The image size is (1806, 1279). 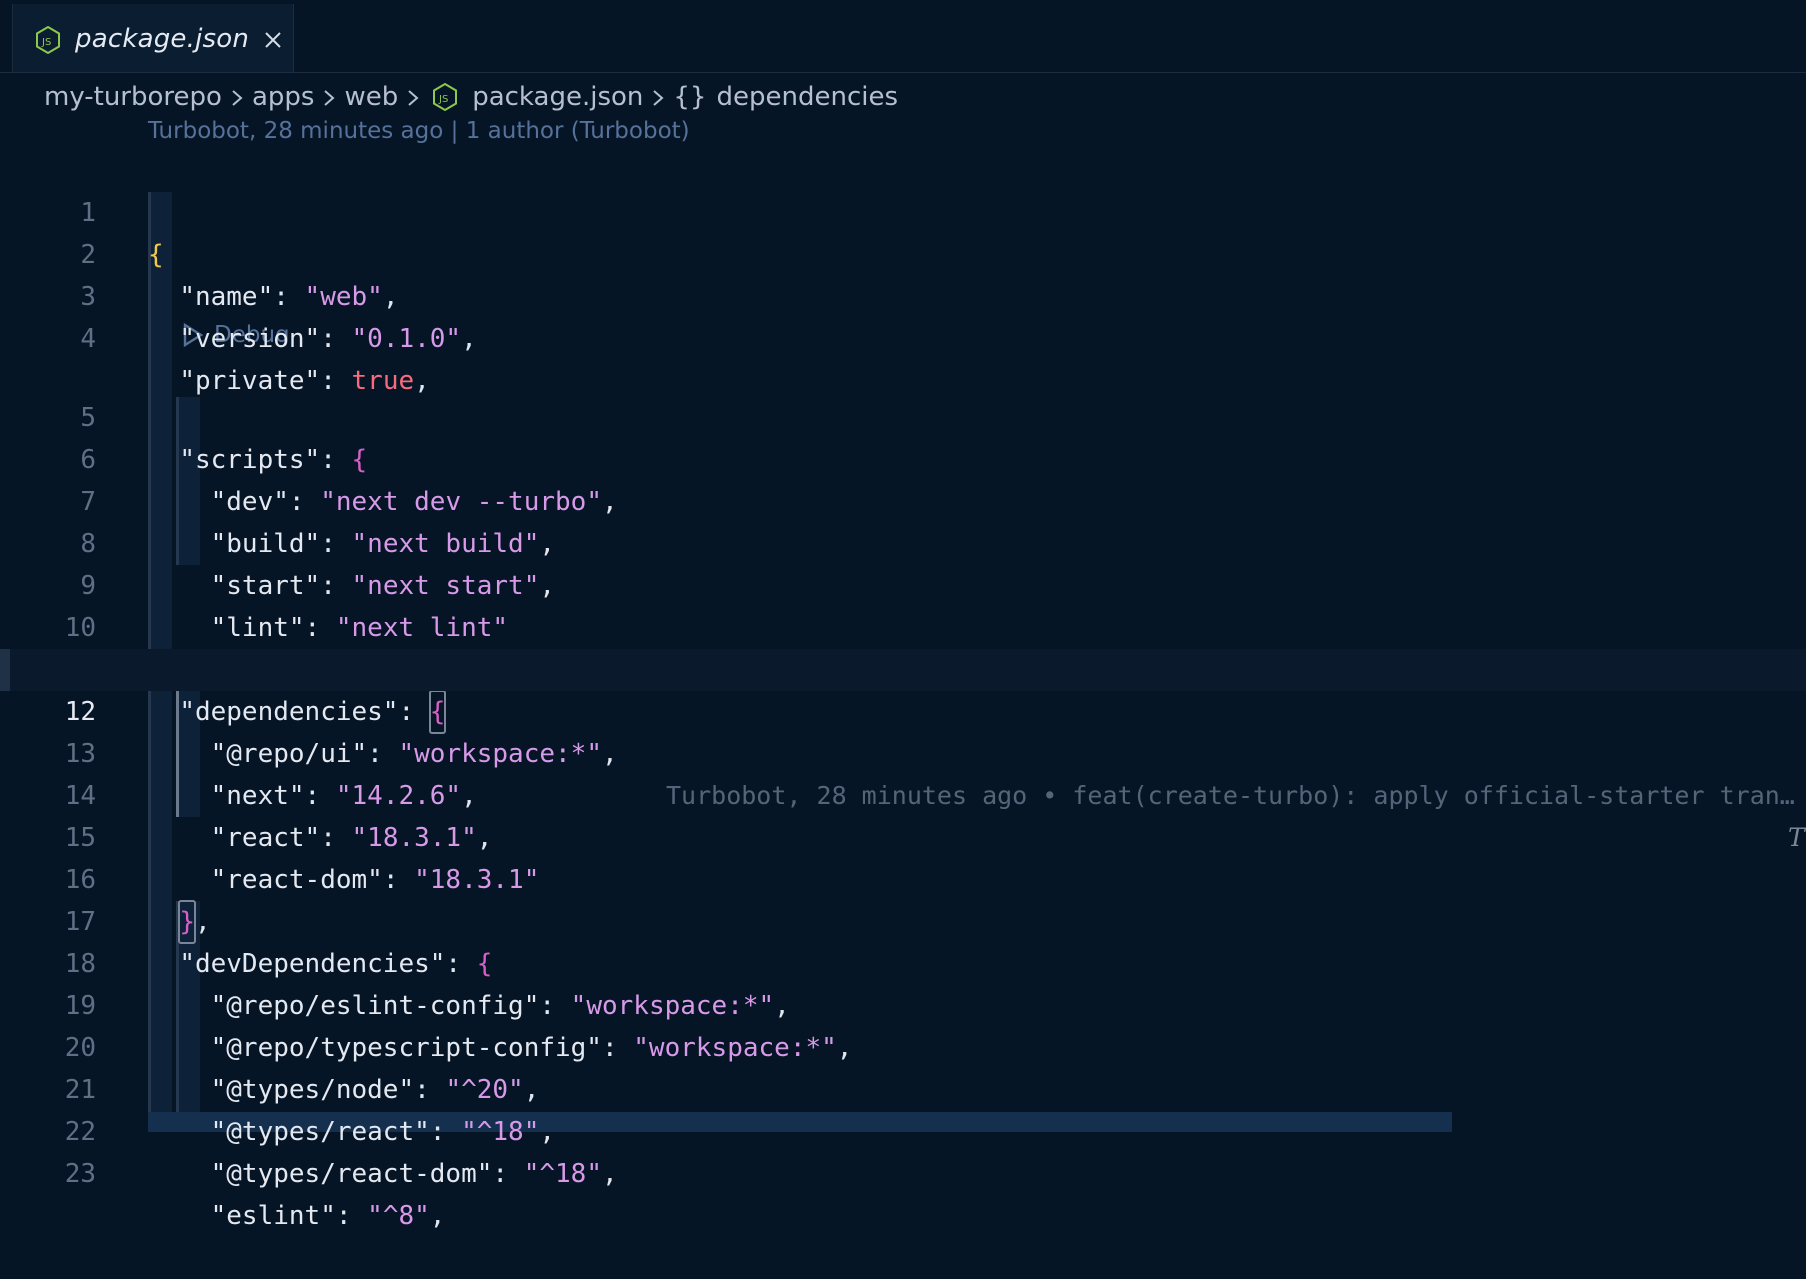 What do you see at coordinates (903, 36) in the screenshot?
I see `tab-bar: JS package.json` at bounding box center [903, 36].